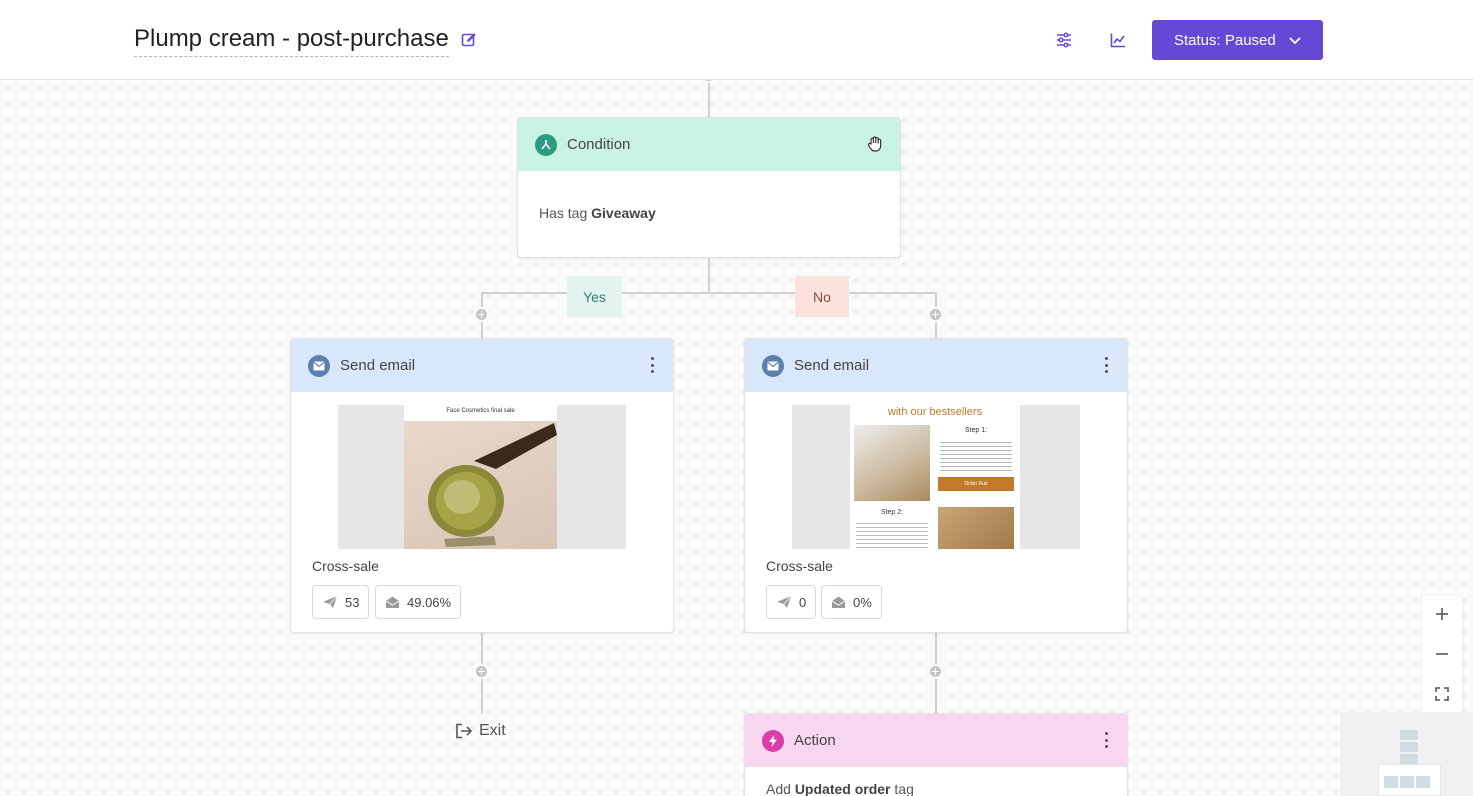  I want to click on zoom-controls, so click(1442, 656).